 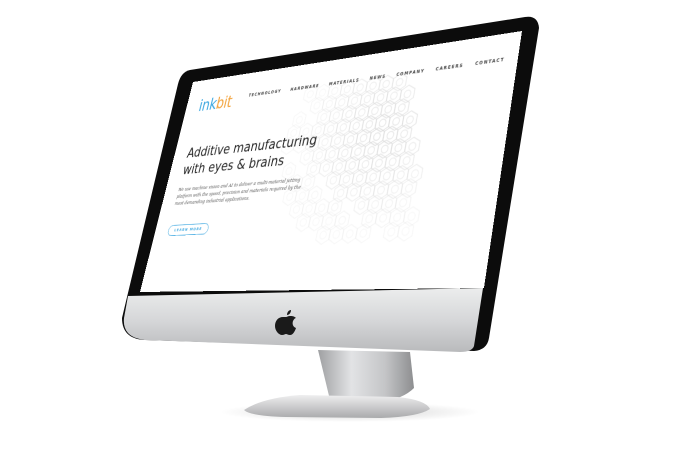 I want to click on nav-company: COMPANY, so click(x=410, y=72).